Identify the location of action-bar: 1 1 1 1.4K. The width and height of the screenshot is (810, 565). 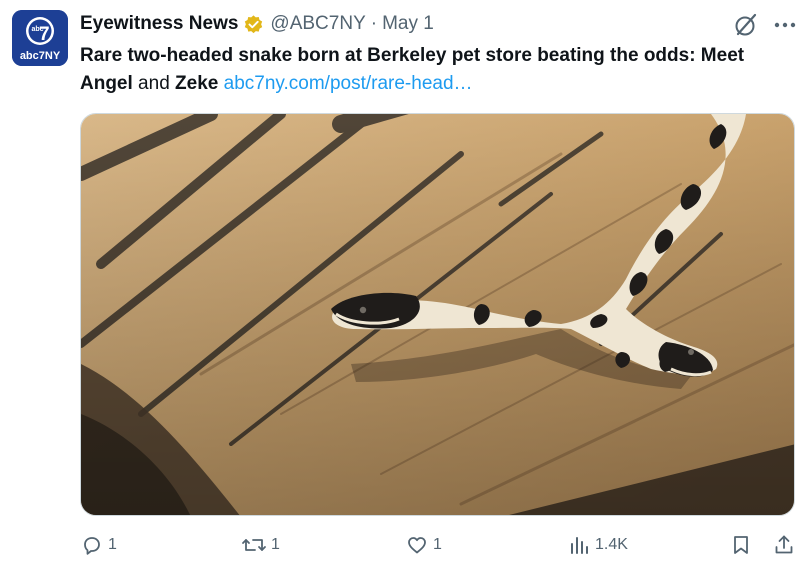
(405, 546).